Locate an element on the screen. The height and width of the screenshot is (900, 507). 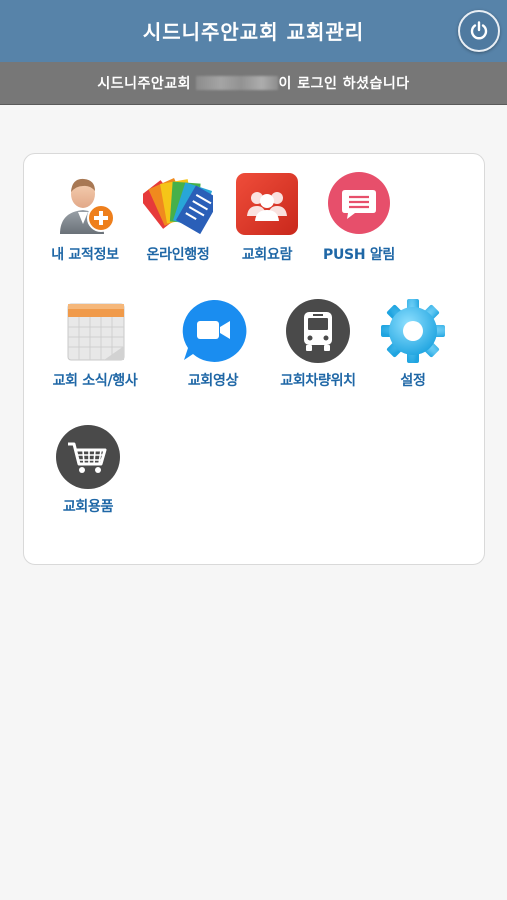
calendar-icon is located at coordinates (96, 332).